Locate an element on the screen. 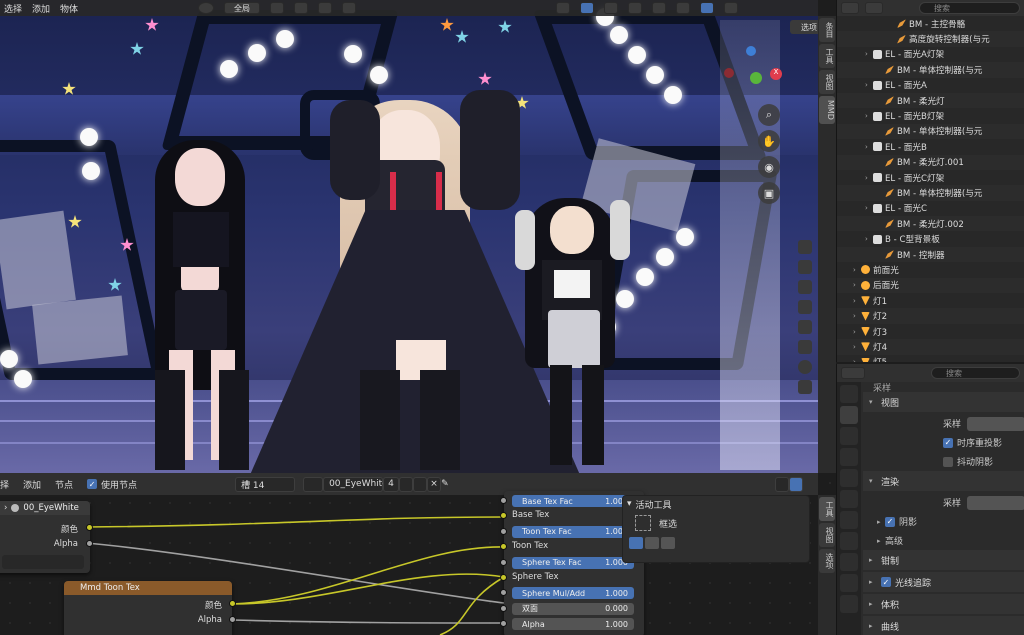 The width and height of the screenshot is (1024, 635). outliner-row: › 灯4 is located at coordinates (930, 347).